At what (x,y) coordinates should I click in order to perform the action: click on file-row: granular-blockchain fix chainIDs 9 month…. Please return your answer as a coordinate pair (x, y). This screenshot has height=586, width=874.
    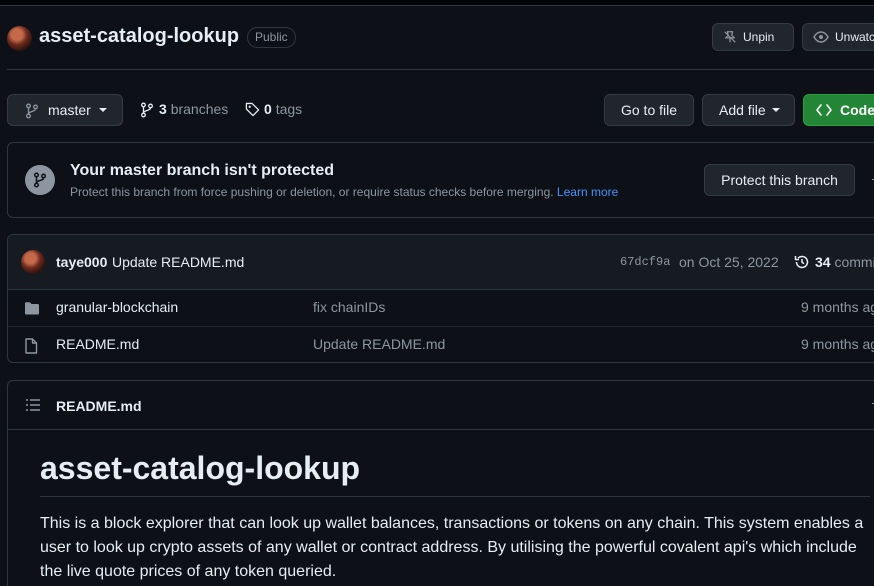
    Looking at the image, I should click on (441, 308).